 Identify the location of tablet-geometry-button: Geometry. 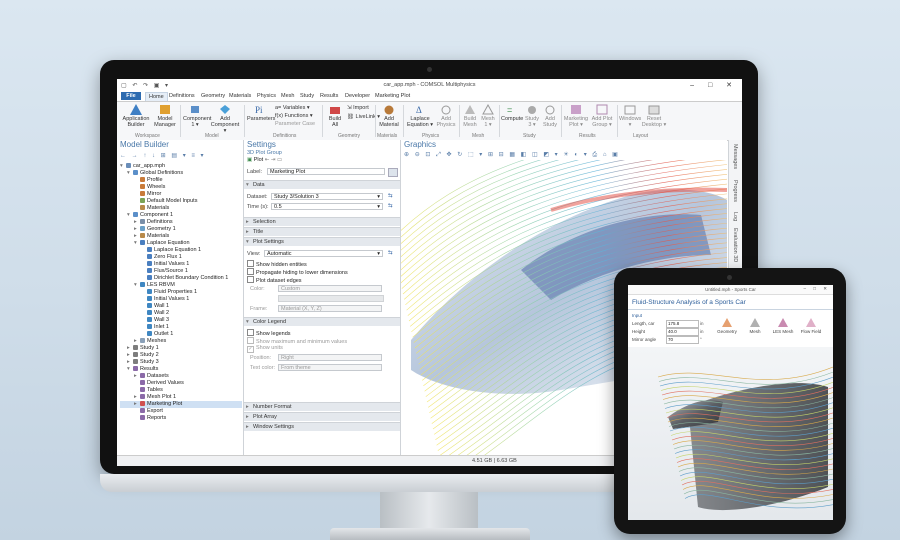
(727, 326).